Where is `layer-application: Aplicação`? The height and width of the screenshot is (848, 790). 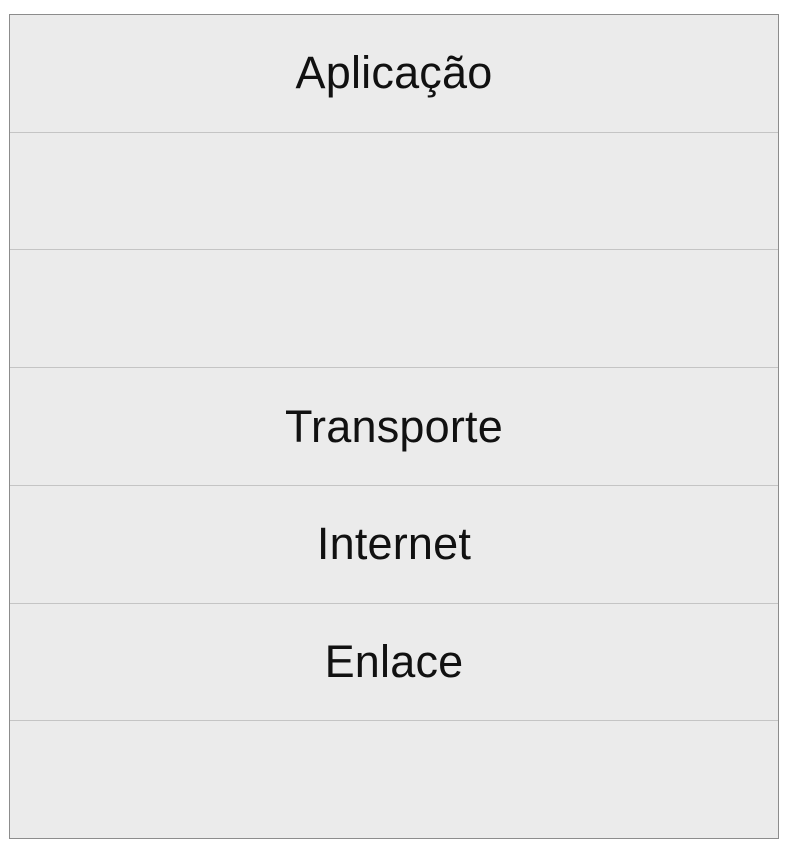 layer-application: Aplicação is located at coordinates (394, 74).